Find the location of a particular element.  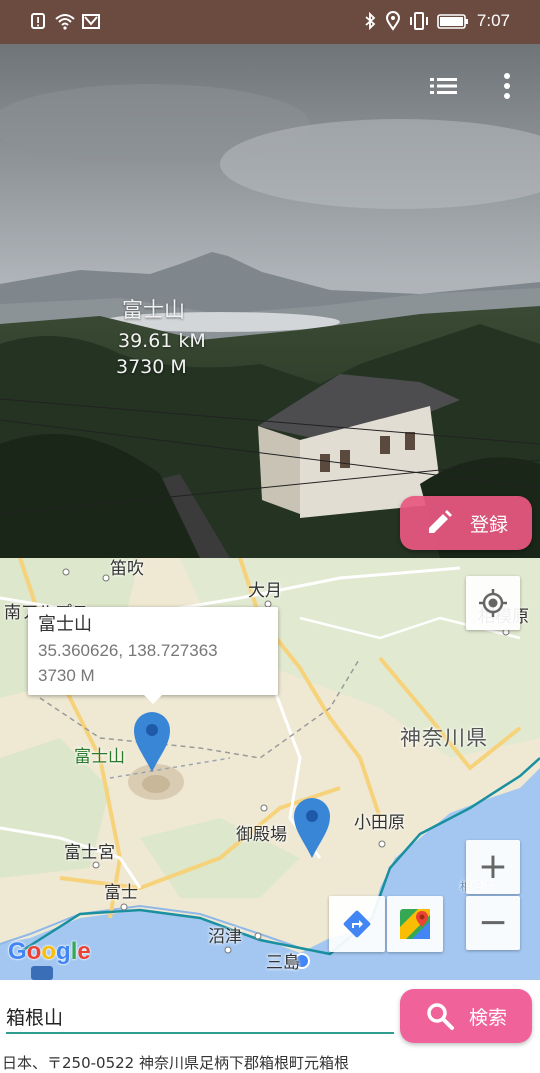

search-input is located at coordinates (200, 1017).